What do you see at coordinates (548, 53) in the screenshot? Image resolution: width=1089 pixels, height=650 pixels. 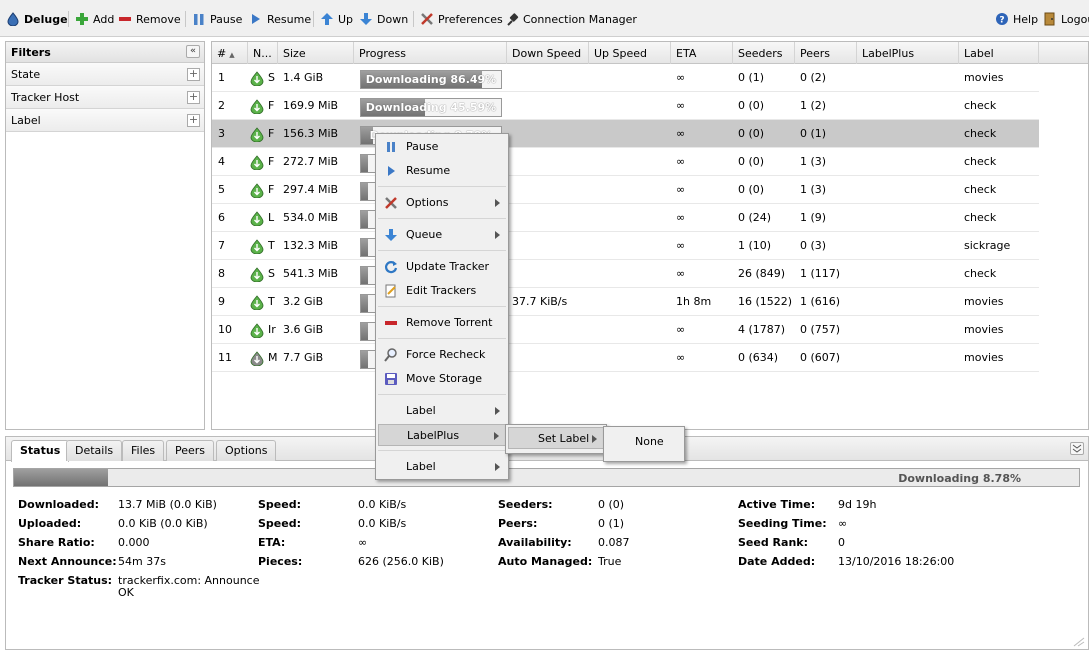 I see `column-header-down-speed: Down Speed` at bounding box center [548, 53].